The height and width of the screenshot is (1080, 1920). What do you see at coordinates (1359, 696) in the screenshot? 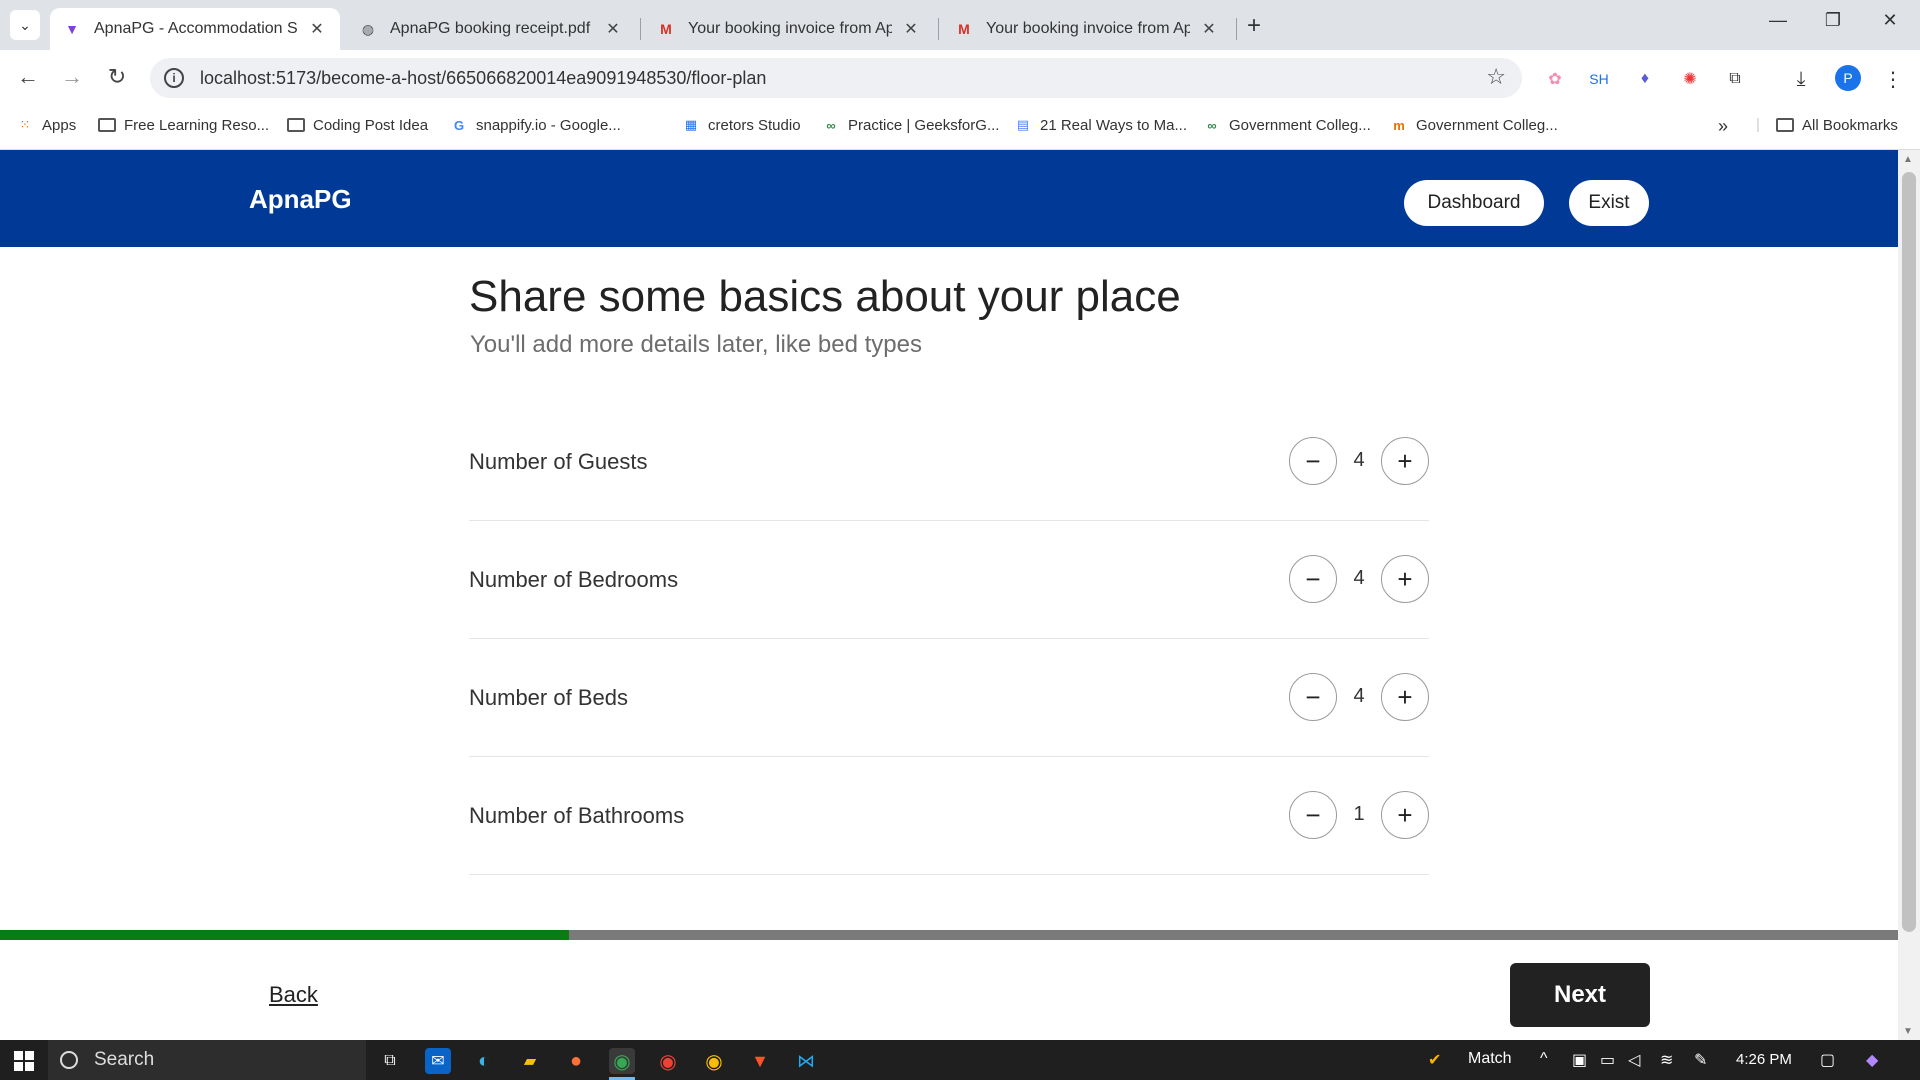
I see `beds-value: 4` at bounding box center [1359, 696].